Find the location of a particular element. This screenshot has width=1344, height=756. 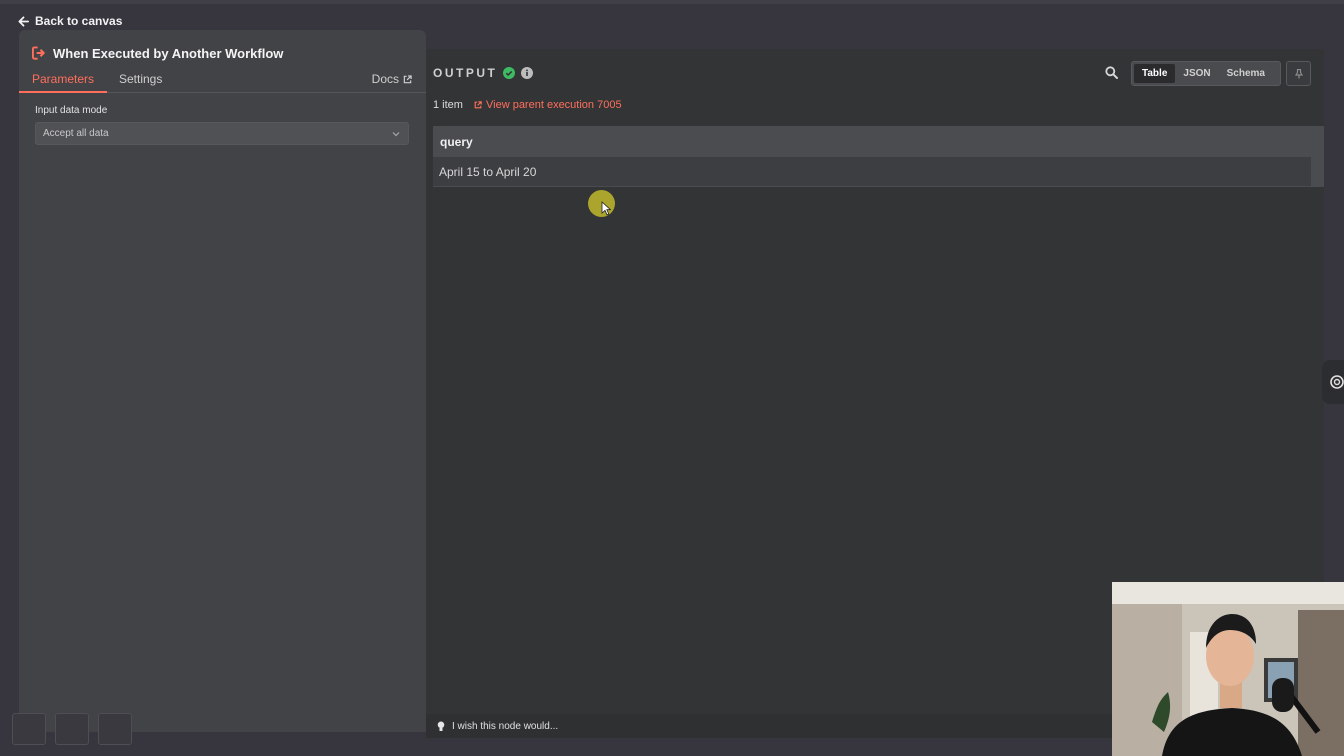

workflow-trigger-icon is located at coordinates (38, 53).